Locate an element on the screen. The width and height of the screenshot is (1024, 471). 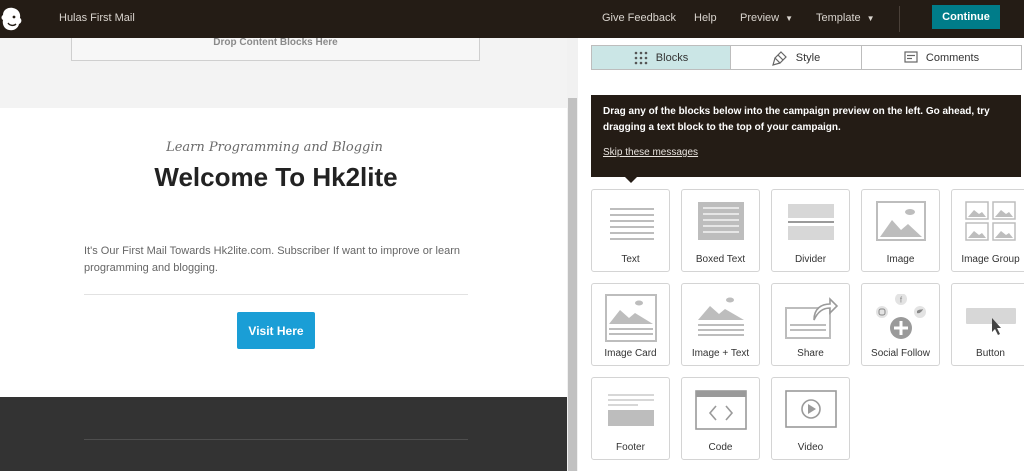
email-subtitle: Learn Programming and Bloggin is located at coordinates (274, 147).